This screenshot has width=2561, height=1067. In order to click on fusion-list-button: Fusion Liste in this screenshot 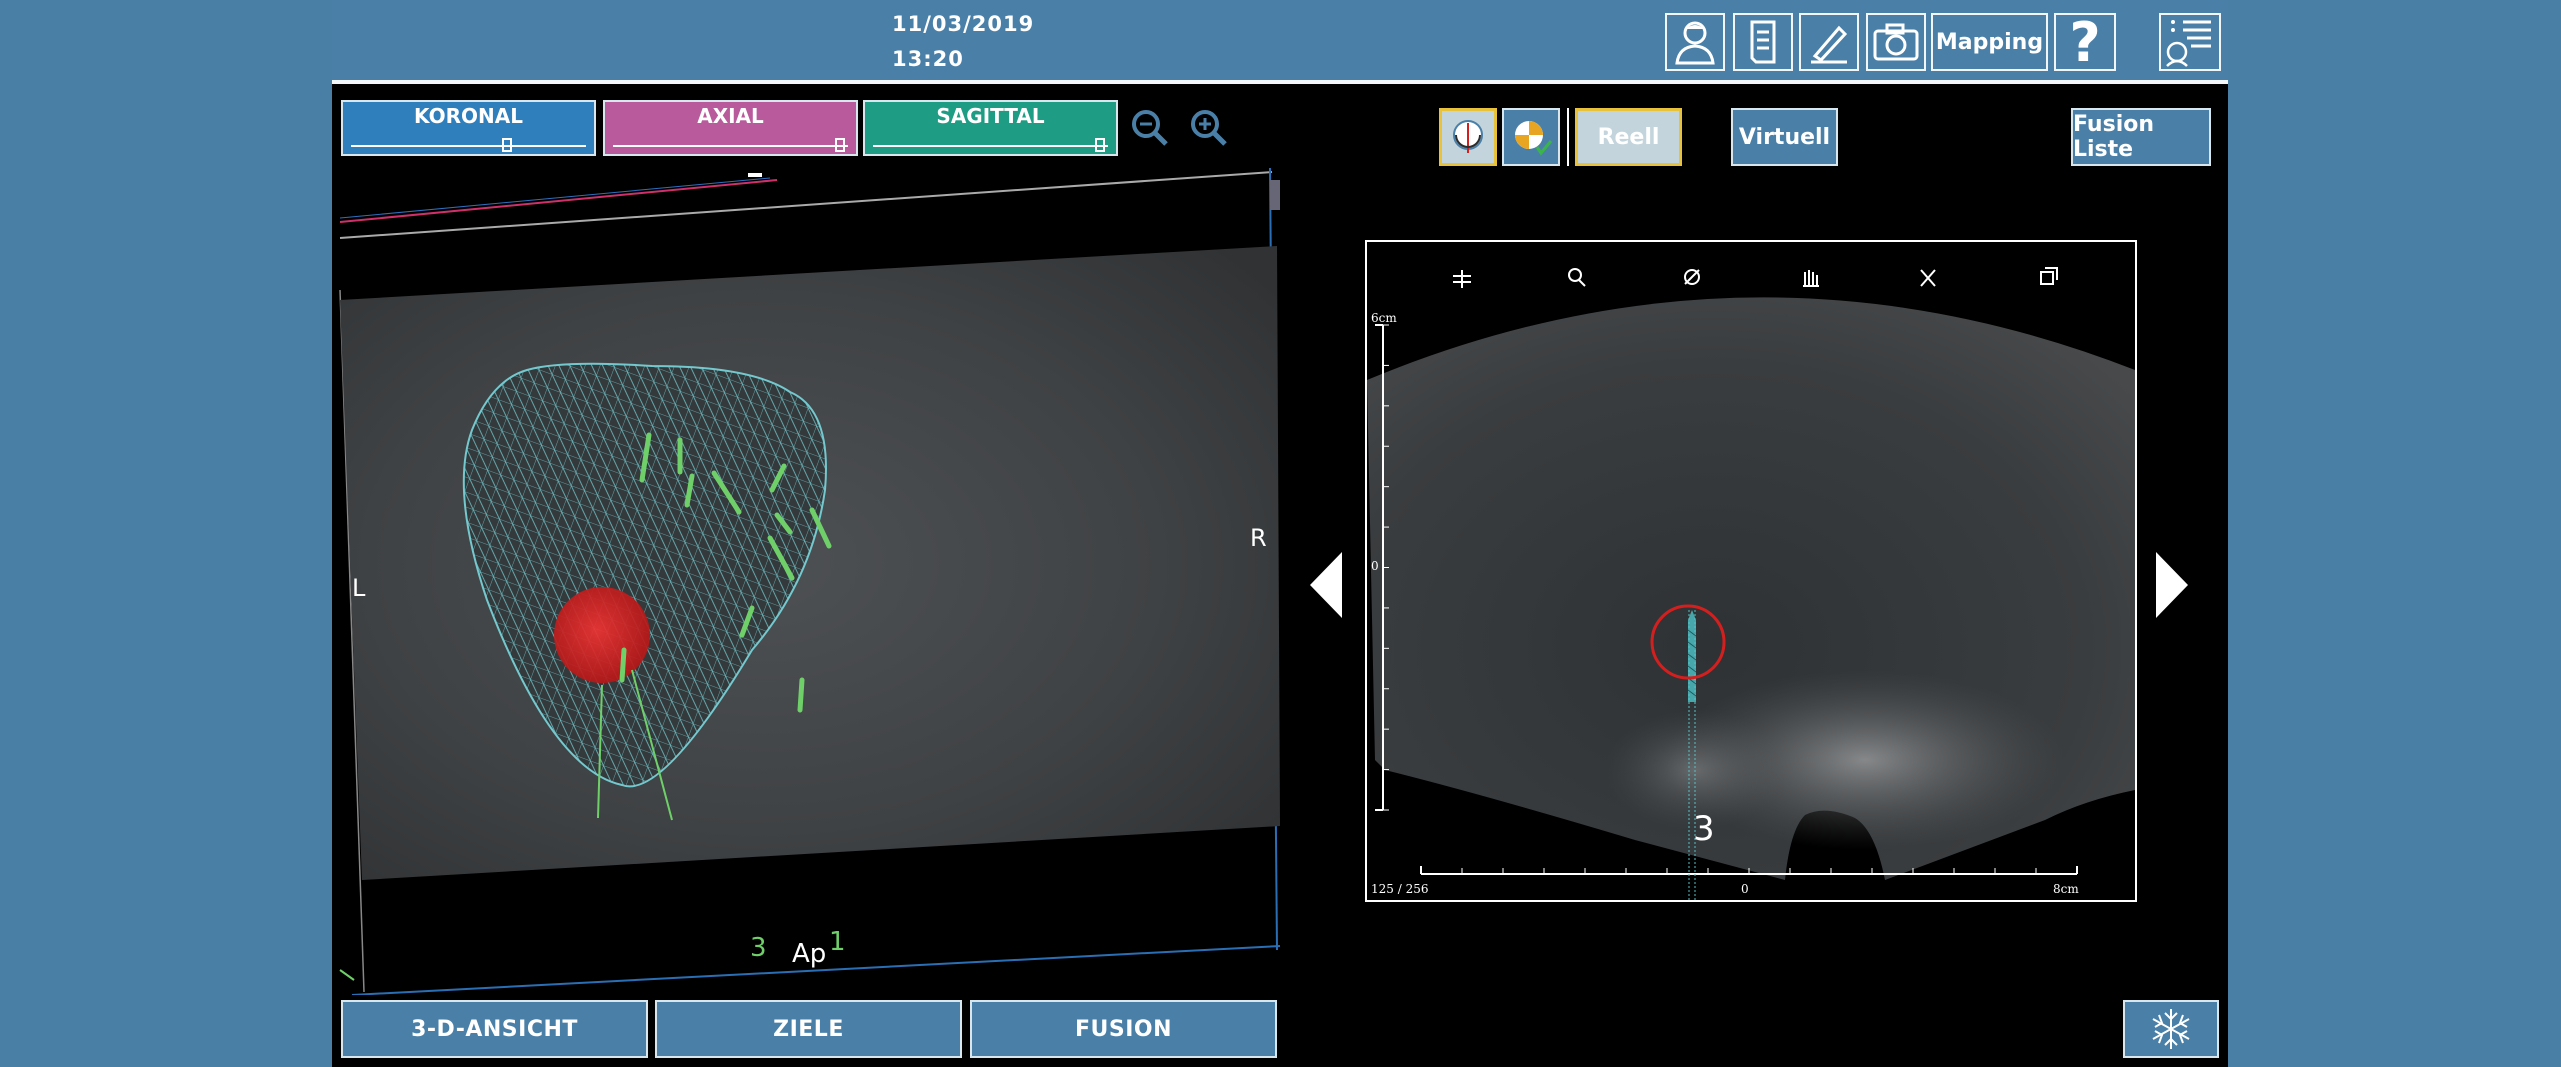, I will do `click(2141, 137)`.